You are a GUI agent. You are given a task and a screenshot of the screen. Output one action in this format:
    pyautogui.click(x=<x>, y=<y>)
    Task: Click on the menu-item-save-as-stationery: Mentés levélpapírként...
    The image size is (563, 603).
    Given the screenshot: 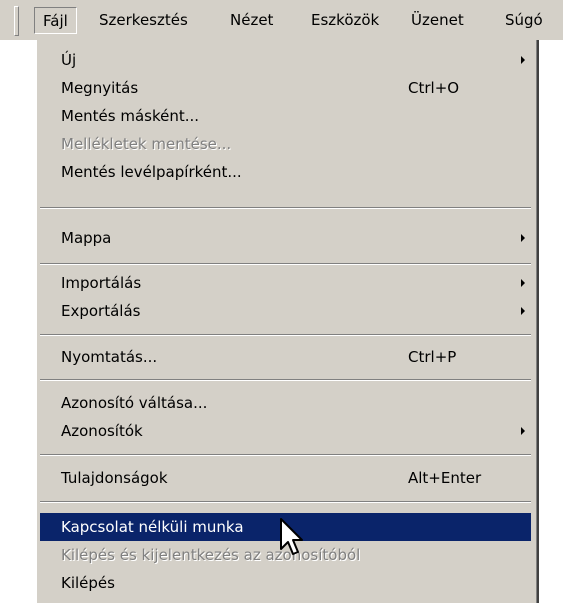 What is the action you would take?
    pyautogui.click(x=285, y=172)
    